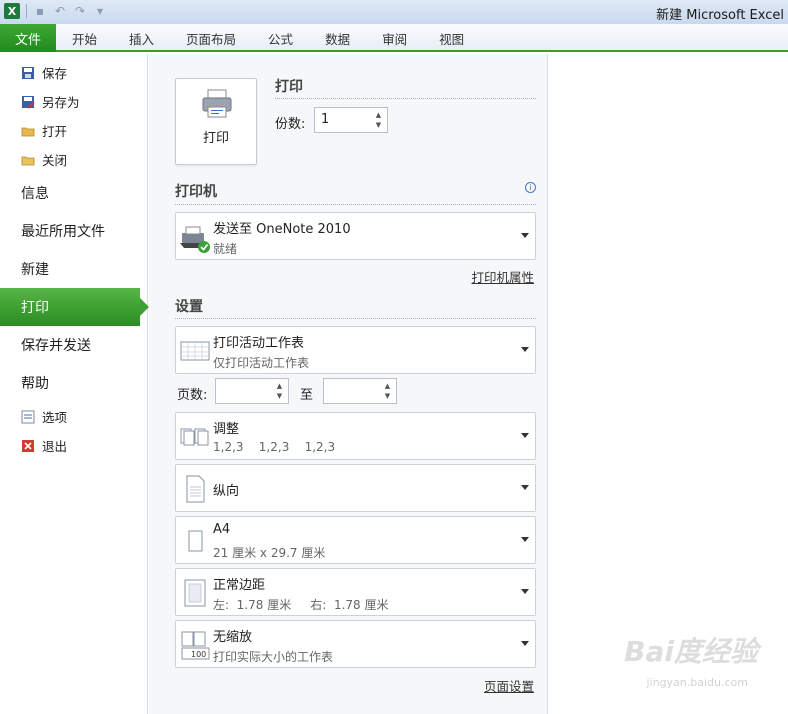 This screenshot has height=714, width=788. Describe the element at coordinates (222, 529) in the screenshot. I see `paper-size-title: A4` at that location.